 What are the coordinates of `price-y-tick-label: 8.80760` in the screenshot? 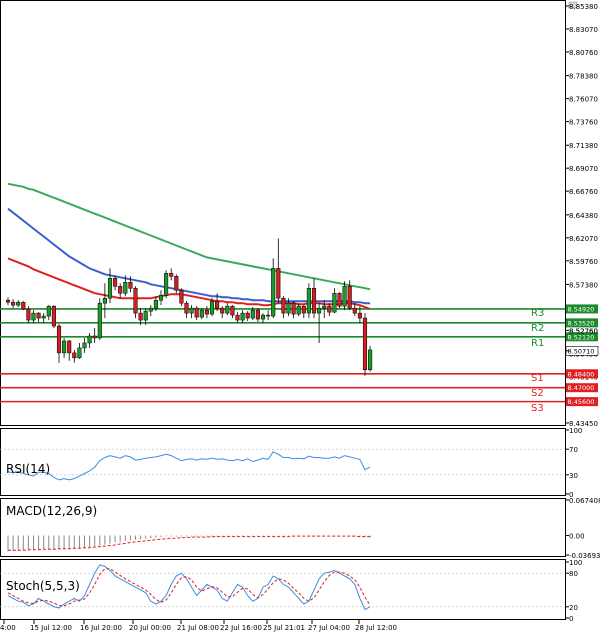 It's located at (583, 53).